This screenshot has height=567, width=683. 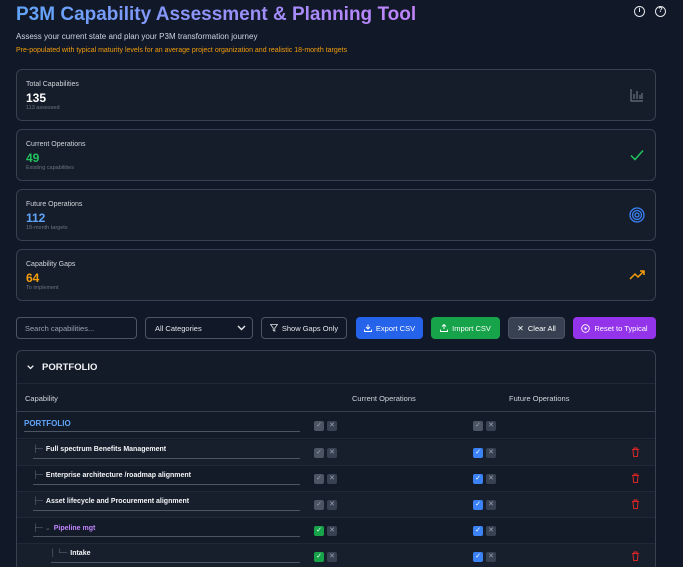 I want to click on stat-value: 112, so click(x=36, y=218).